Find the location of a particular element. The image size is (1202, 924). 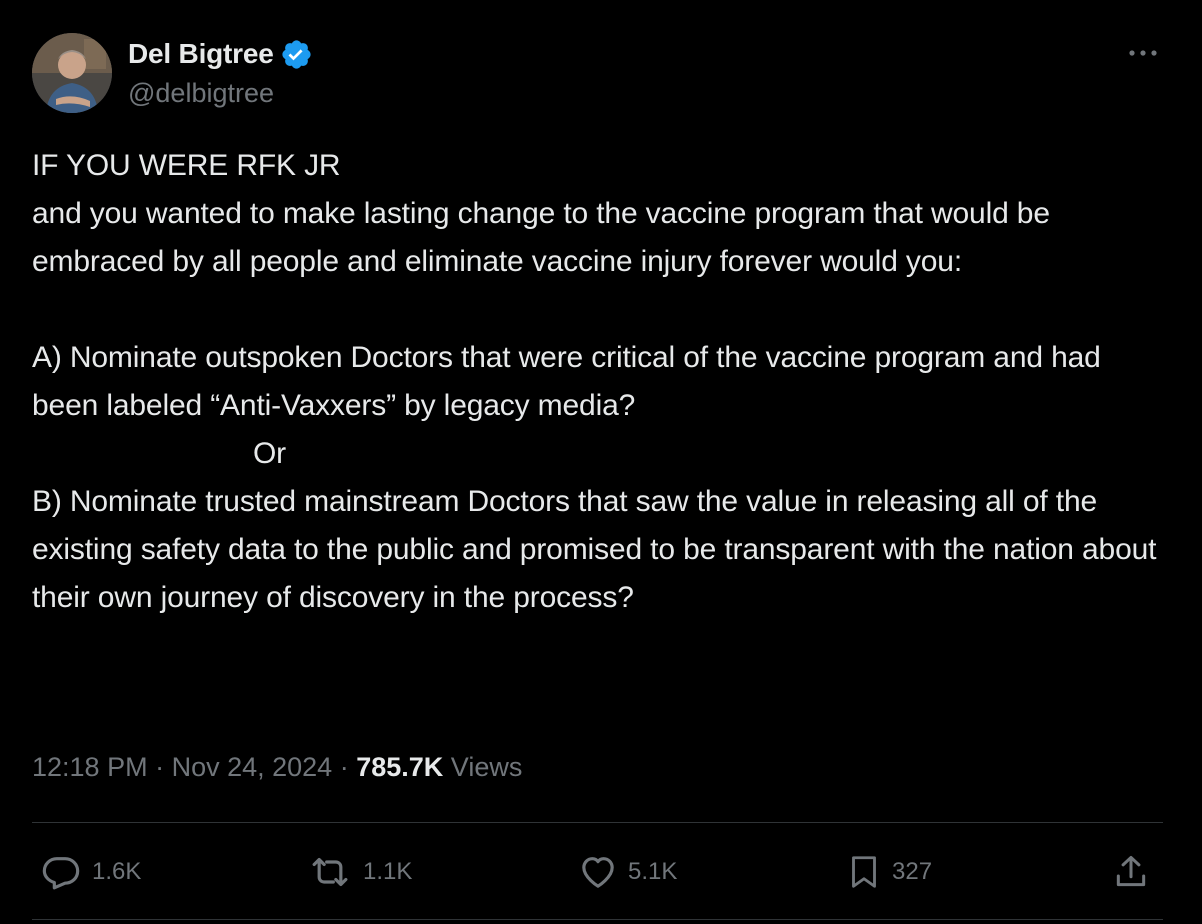

more-options-button is located at coordinates (1143, 53).